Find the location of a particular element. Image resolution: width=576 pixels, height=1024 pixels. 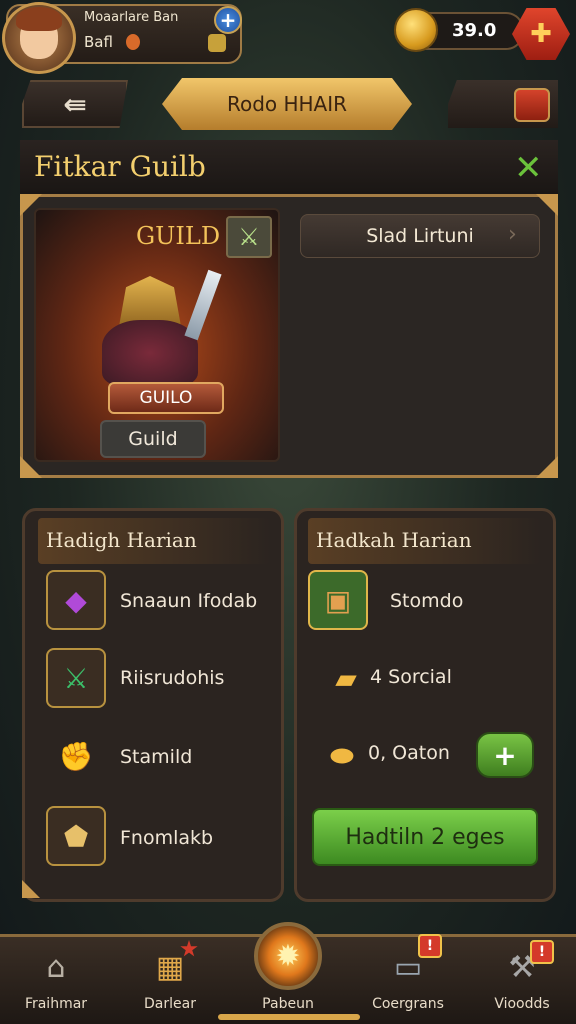

bag-icon is located at coordinates (532, 105).